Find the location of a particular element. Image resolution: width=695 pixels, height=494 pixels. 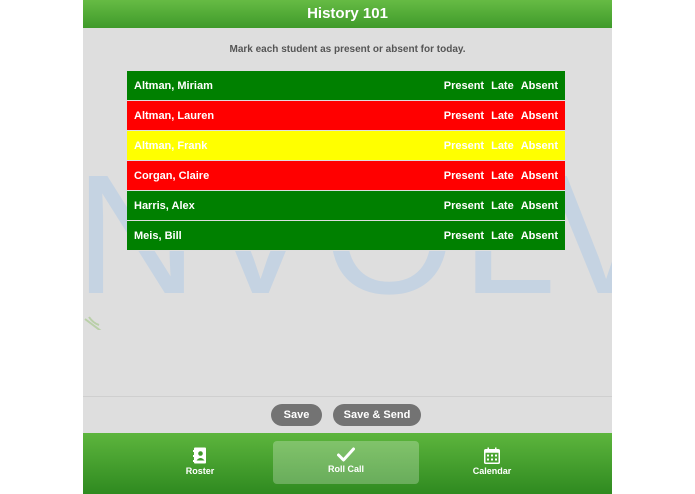

student-name: Altman, Frank is located at coordinates (171, 145).